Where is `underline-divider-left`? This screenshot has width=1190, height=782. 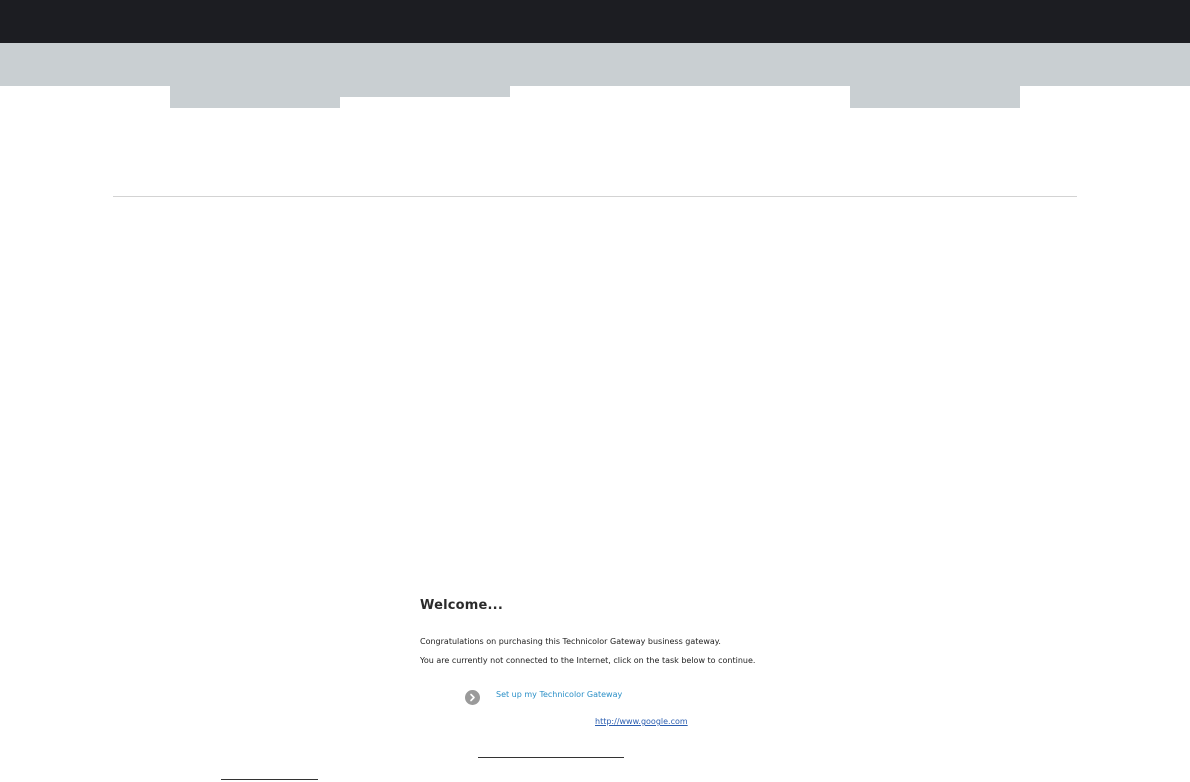
underline-divider-left is located at coordinates (269, 779).